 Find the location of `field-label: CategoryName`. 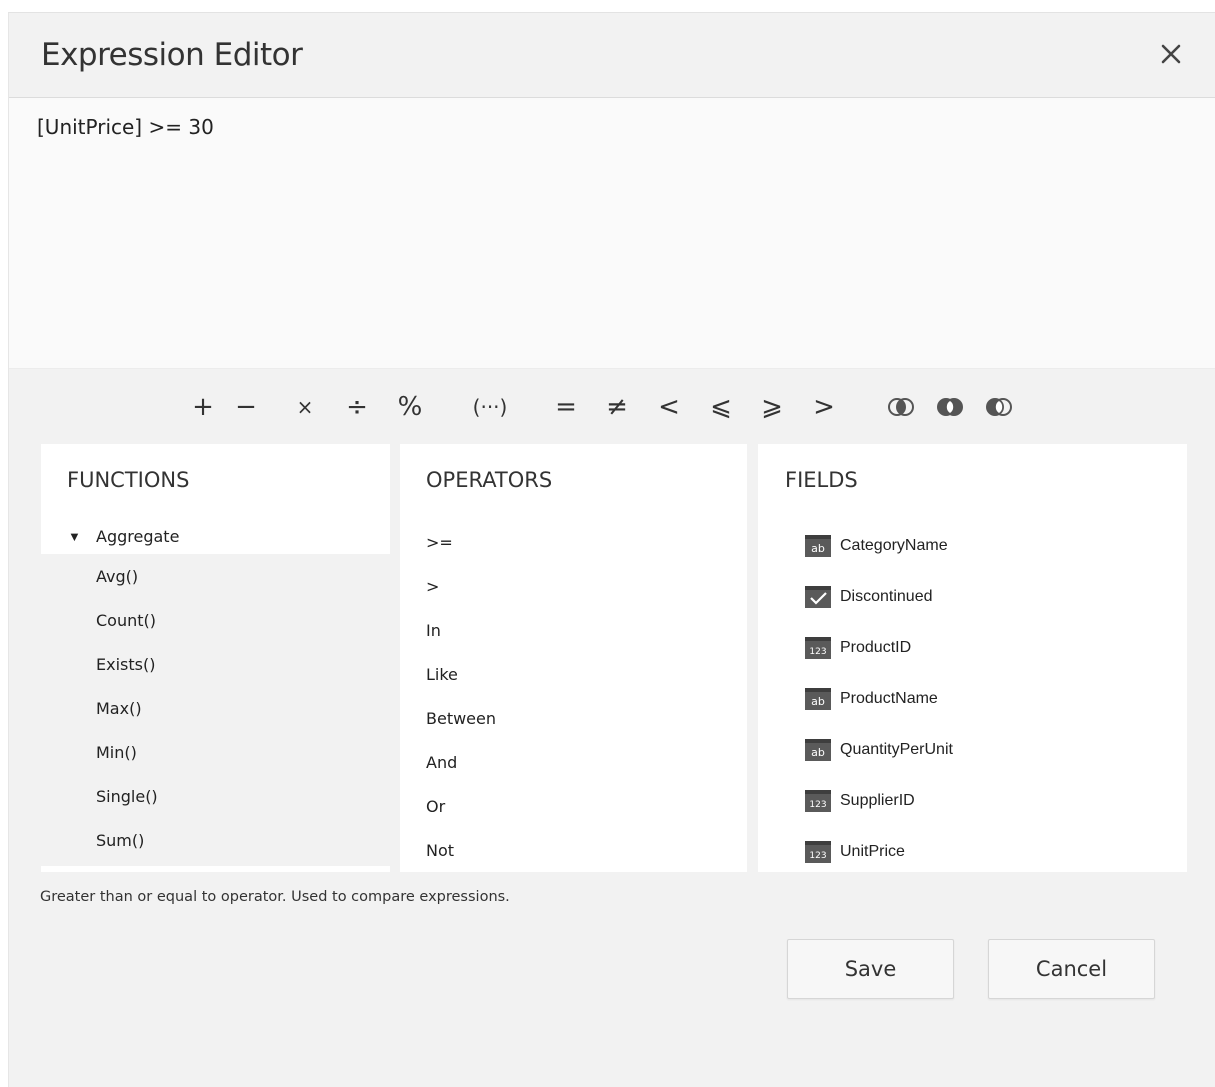

field-label: CategoryName is located at coordinates (894, 545).